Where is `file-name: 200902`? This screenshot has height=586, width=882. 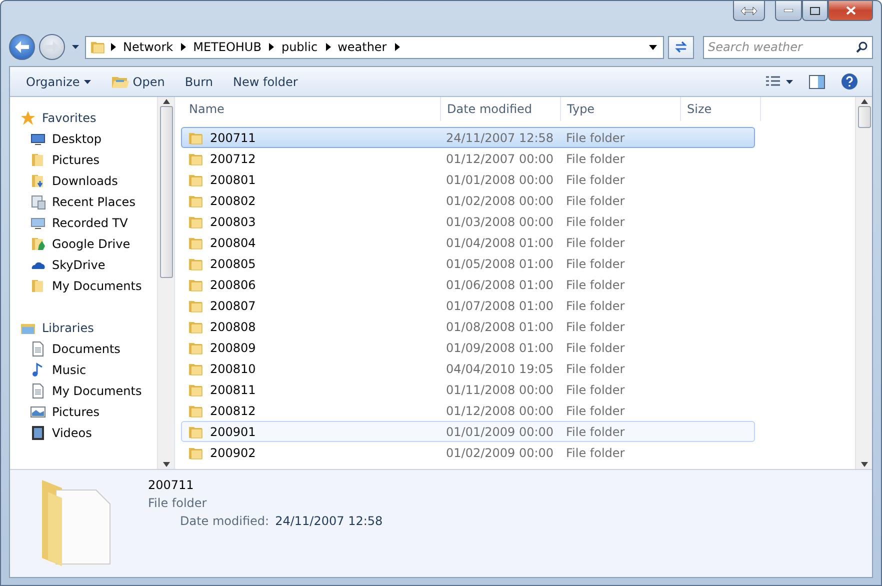
file-name: 200902 is located at coordinates (233, 453).